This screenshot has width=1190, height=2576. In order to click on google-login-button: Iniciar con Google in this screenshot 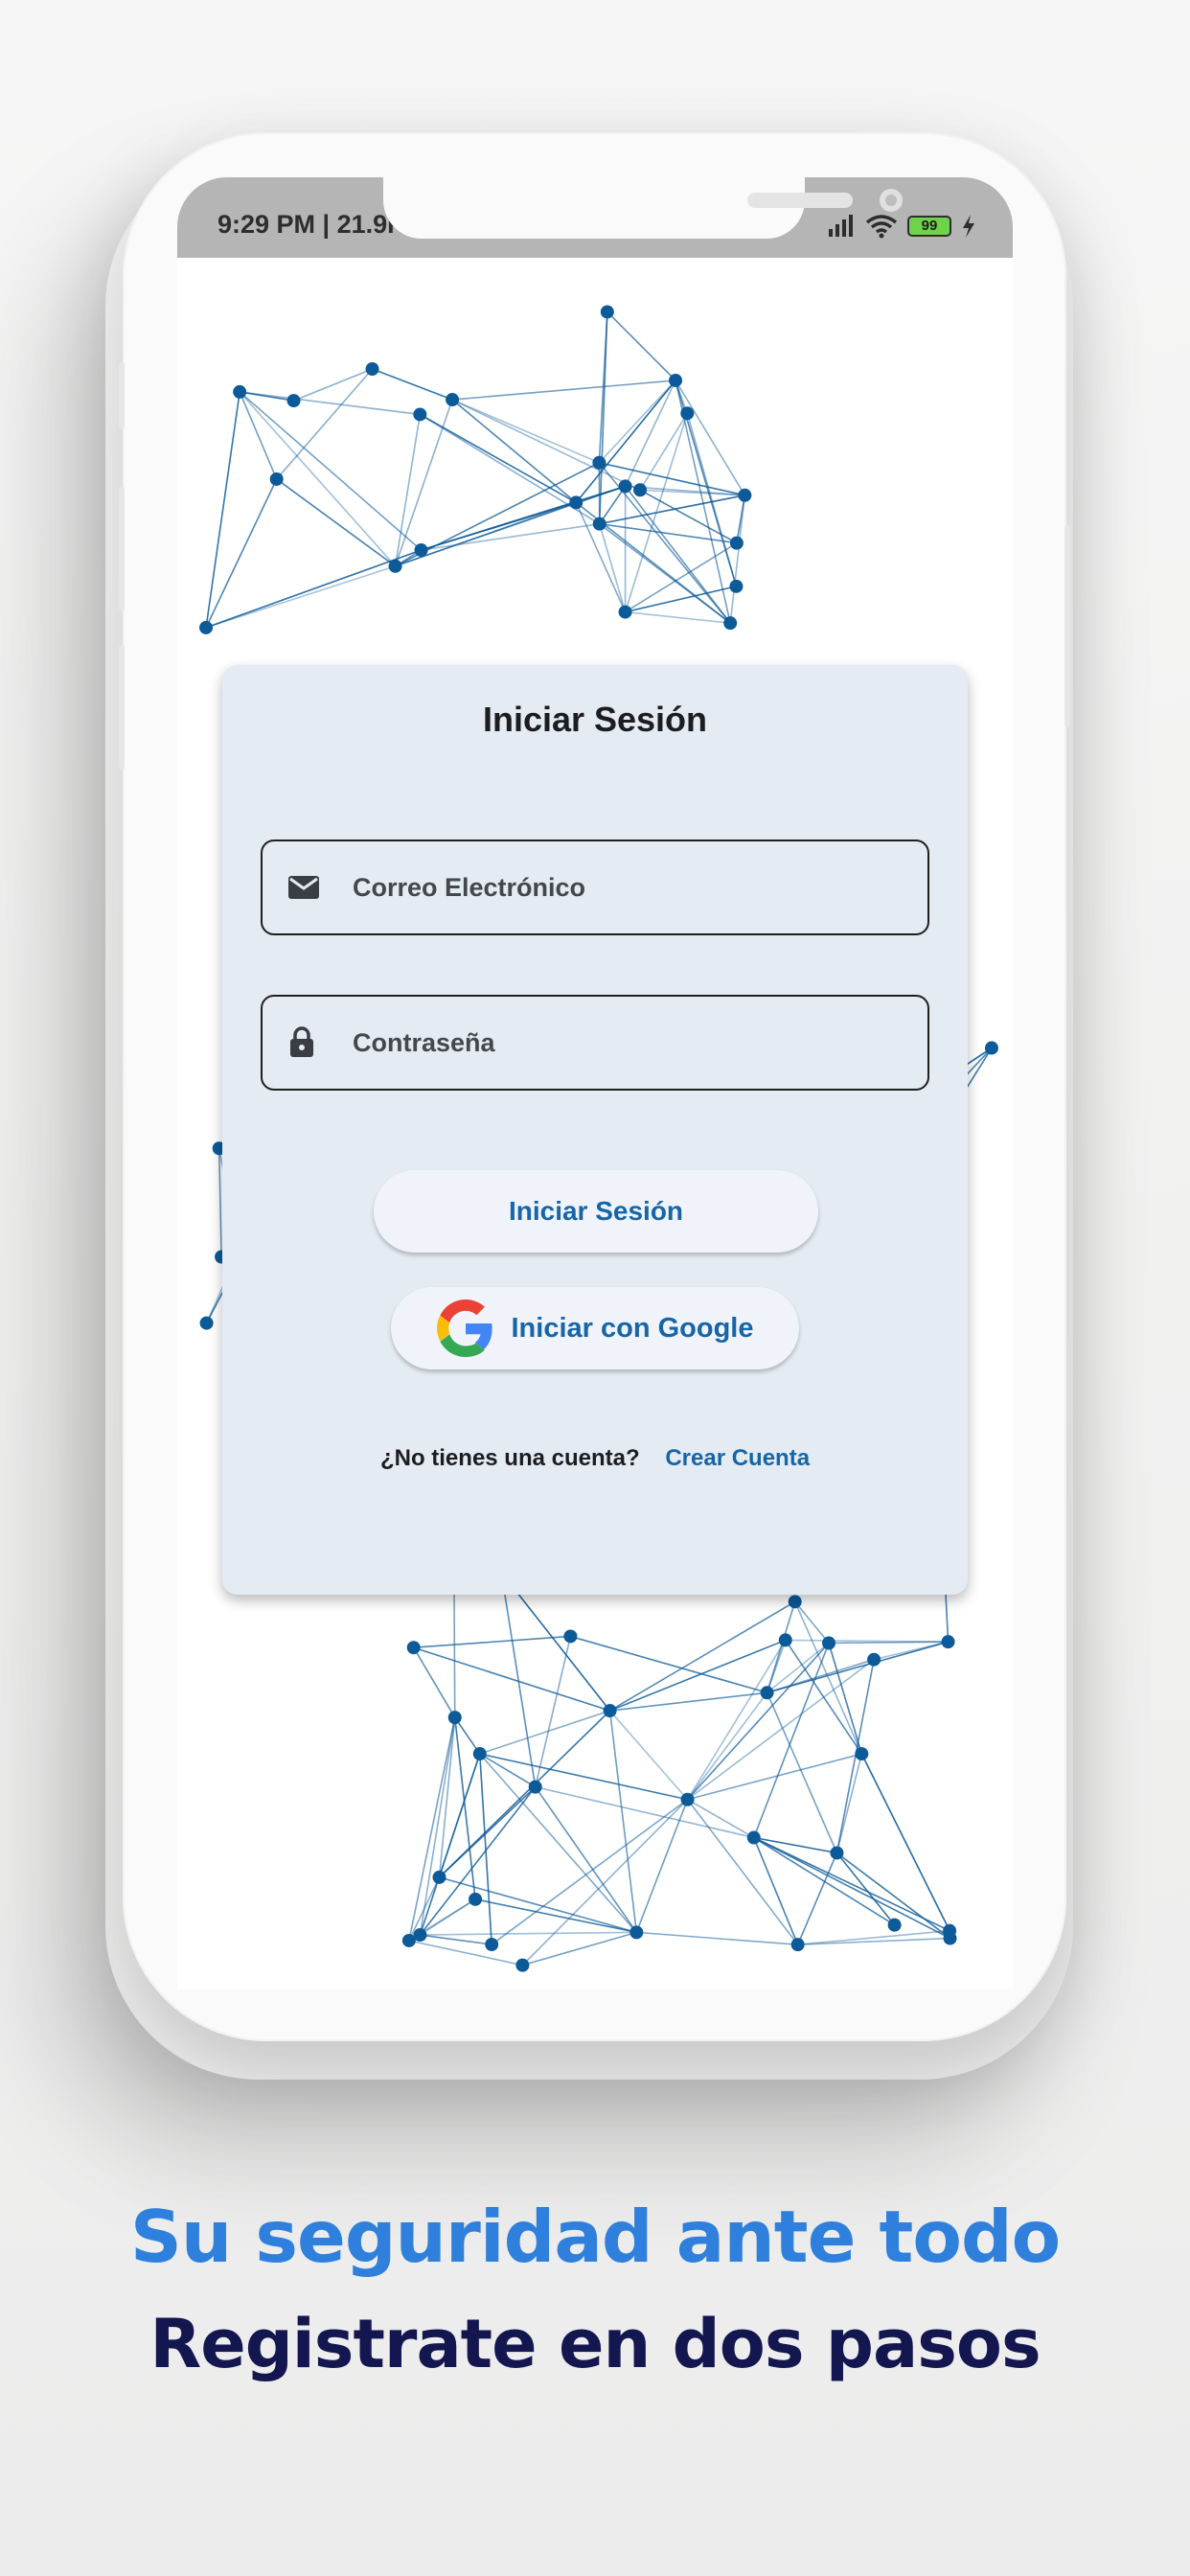, I will do `click(595, 1328)`.